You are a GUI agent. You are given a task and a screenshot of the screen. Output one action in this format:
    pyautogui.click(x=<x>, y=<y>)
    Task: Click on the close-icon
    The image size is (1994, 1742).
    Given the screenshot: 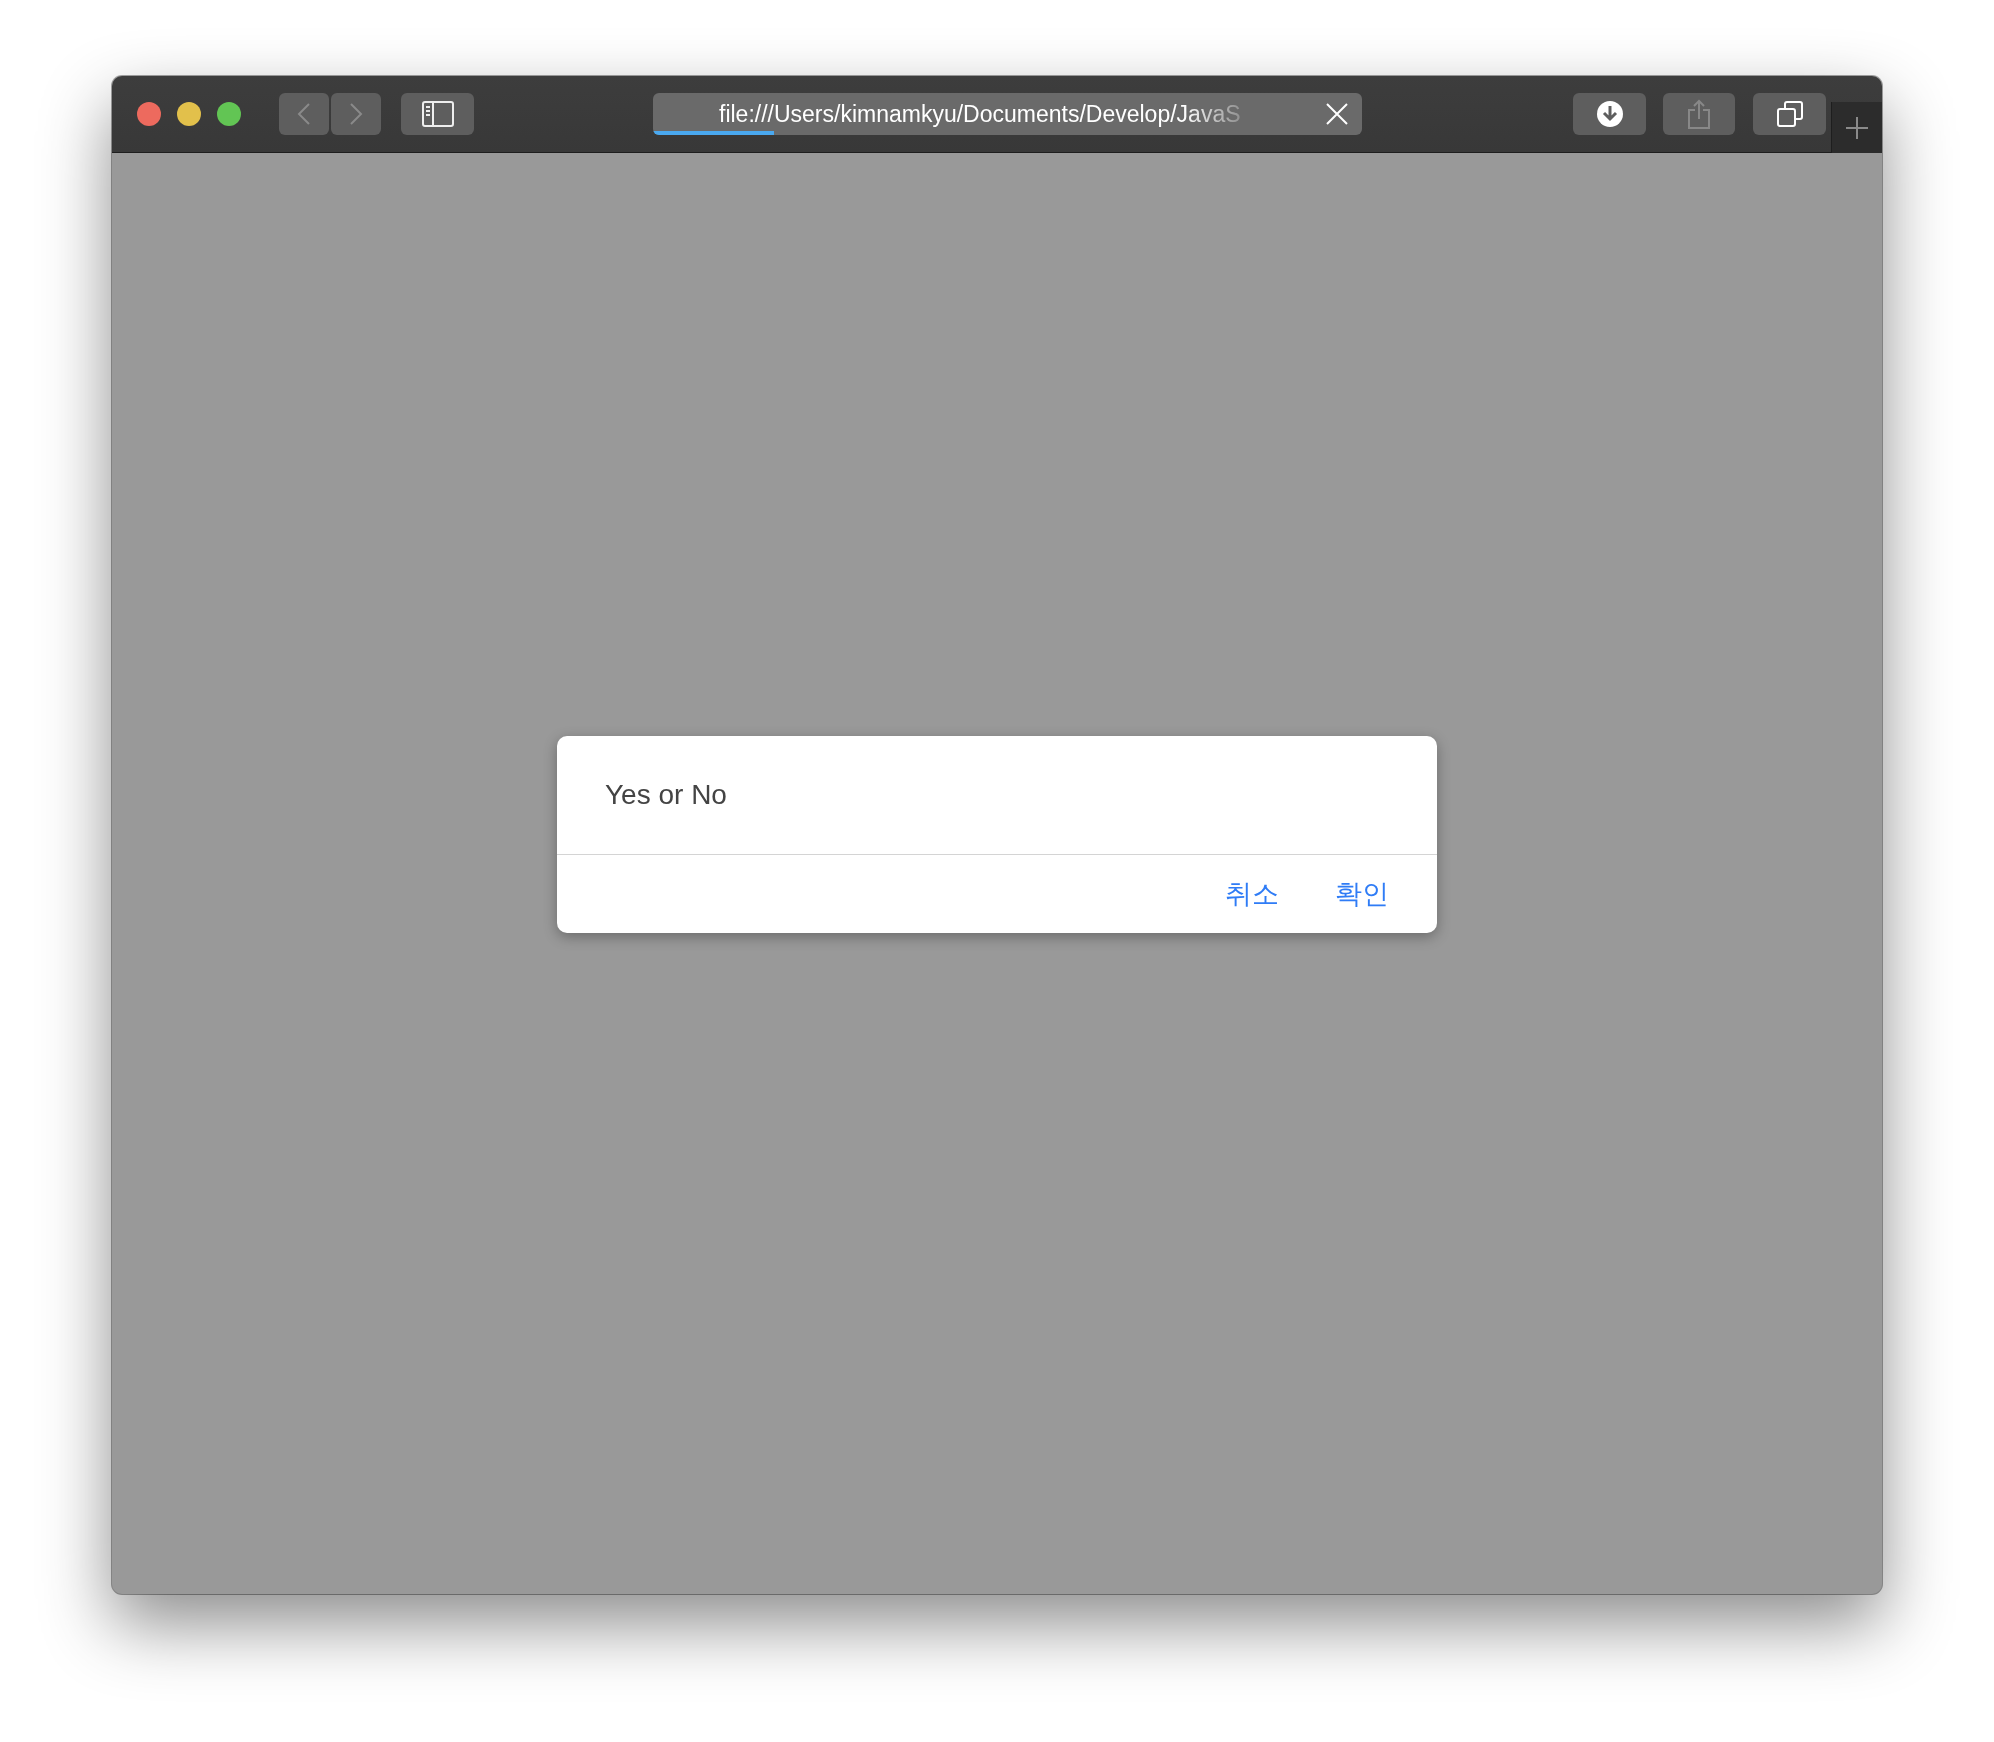 What is the action you would take?
    pyautogui.click(x=1337, y=114)
    